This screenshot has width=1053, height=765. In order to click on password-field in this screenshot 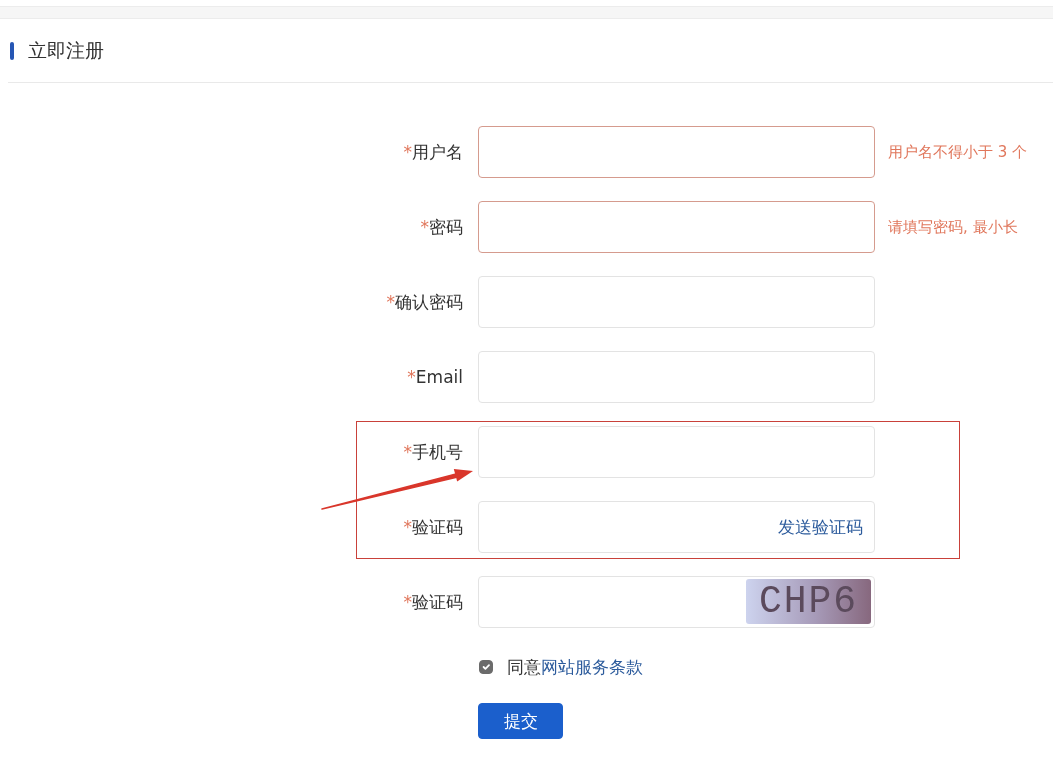, I will do `click(676, 227)`.